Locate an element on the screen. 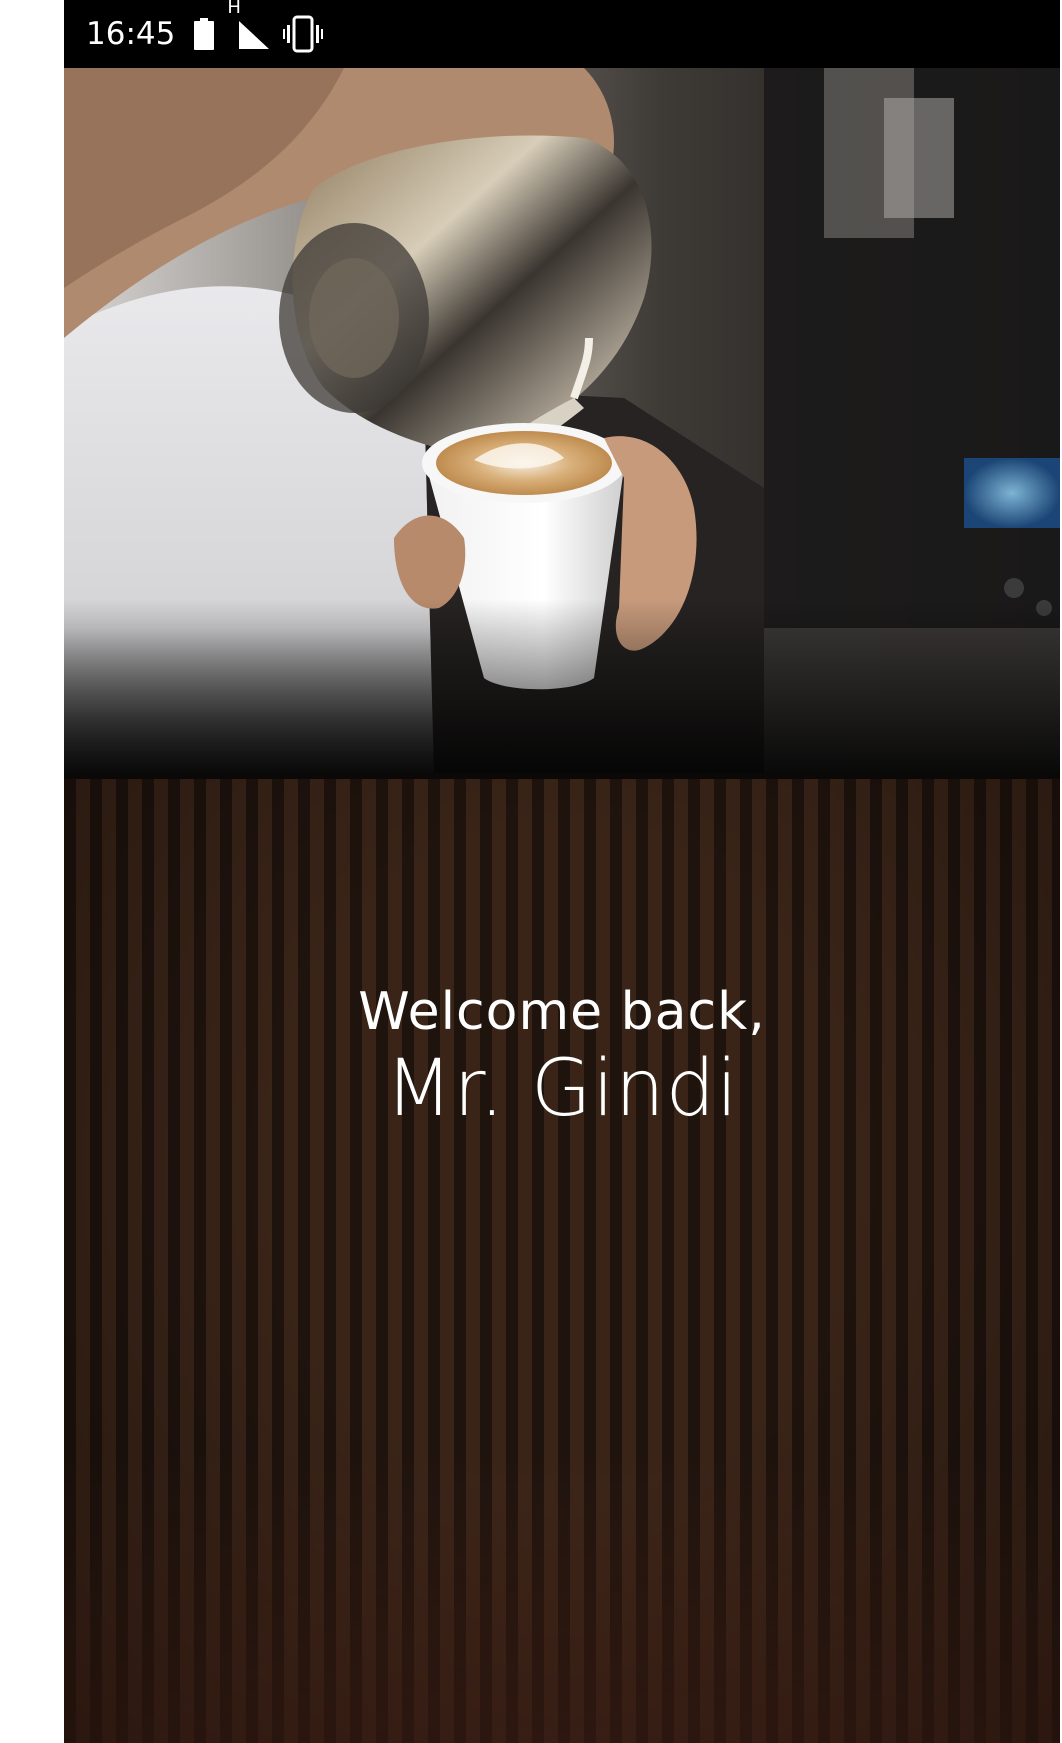 The image size is (1062, 1743). network-type-label: H is located at coordinates (234, 9).